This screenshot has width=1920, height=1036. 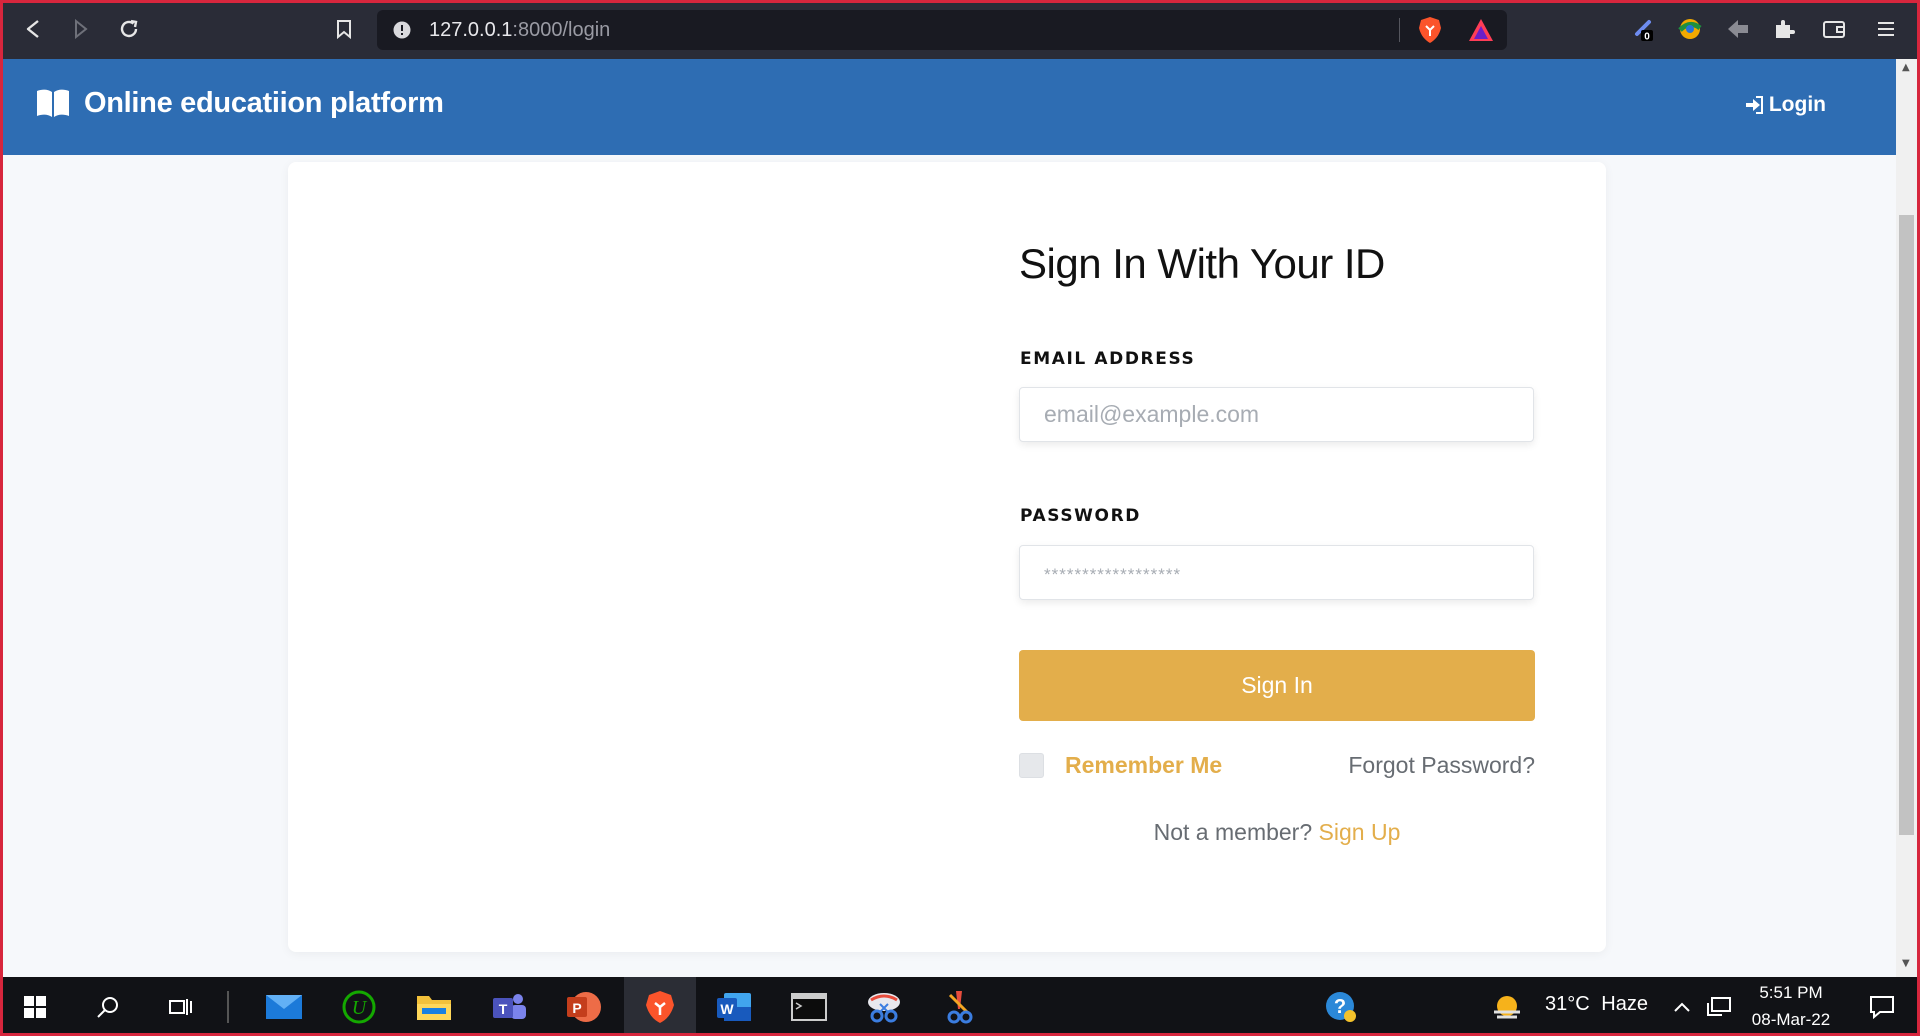 I want to click on nav-login-link: Login, so click(x=1785, y=105).